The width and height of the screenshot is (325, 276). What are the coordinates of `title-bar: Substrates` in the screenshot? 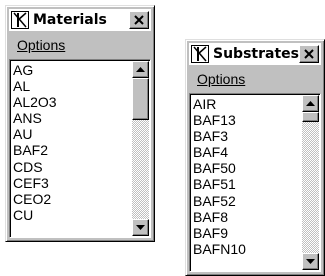 It's located at (255, 54).